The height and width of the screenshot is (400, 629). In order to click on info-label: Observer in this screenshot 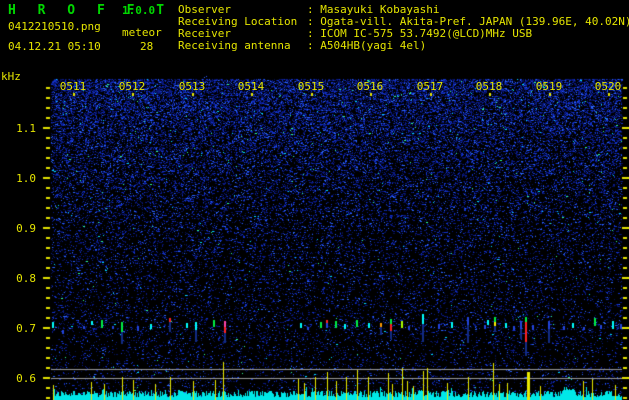, I will do `click(204, 9)`.